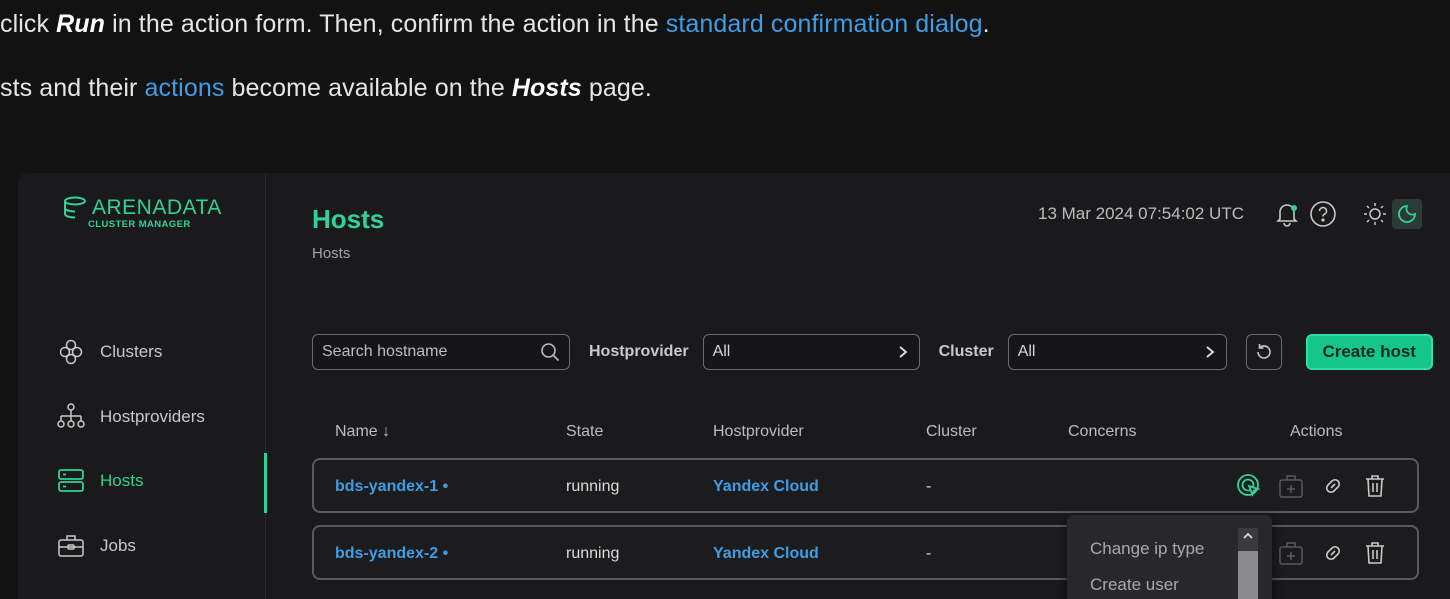 Image resolution: width=1450 pixels, height=599 pixels. I want to click on clusters-icon, so click(71, 352).